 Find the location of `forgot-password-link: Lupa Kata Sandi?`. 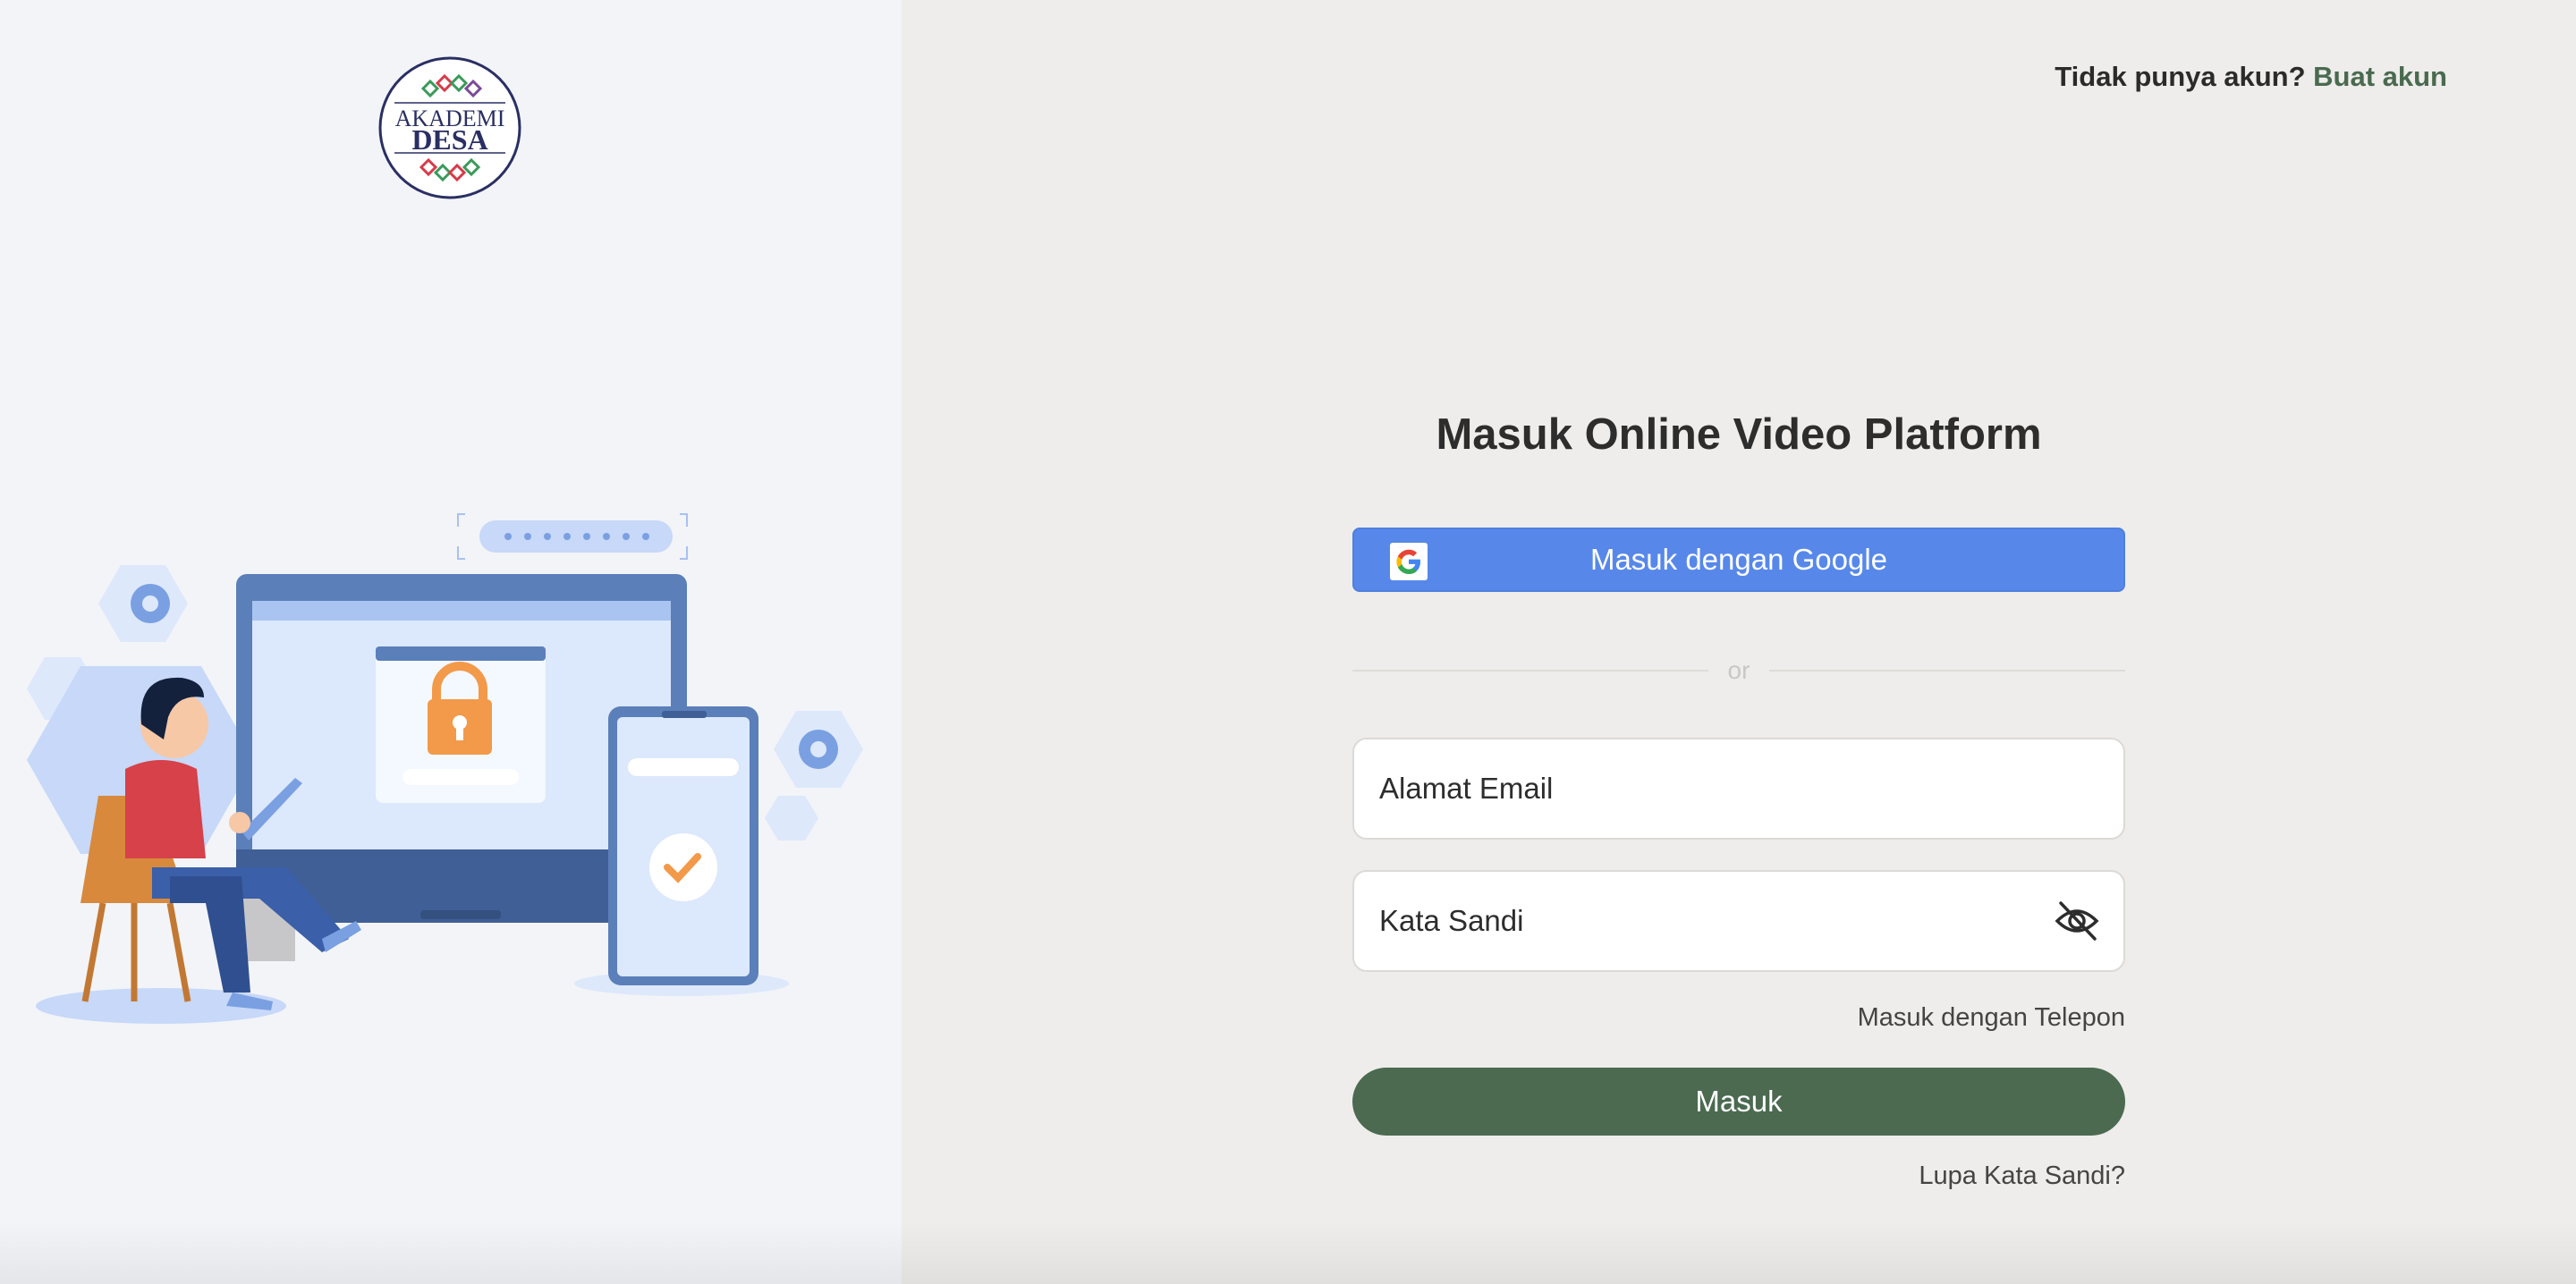

forgot-password-link: Lupa Kata Sandi? is located at coordinates (2022, 1176).